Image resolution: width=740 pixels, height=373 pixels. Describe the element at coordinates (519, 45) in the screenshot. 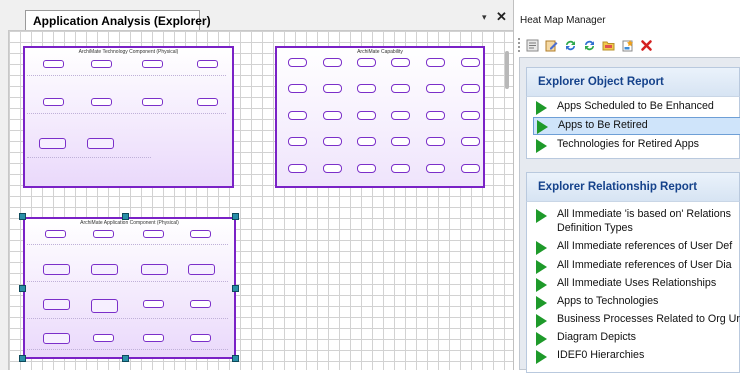

I see `toolbar-grip-icon` at that location.